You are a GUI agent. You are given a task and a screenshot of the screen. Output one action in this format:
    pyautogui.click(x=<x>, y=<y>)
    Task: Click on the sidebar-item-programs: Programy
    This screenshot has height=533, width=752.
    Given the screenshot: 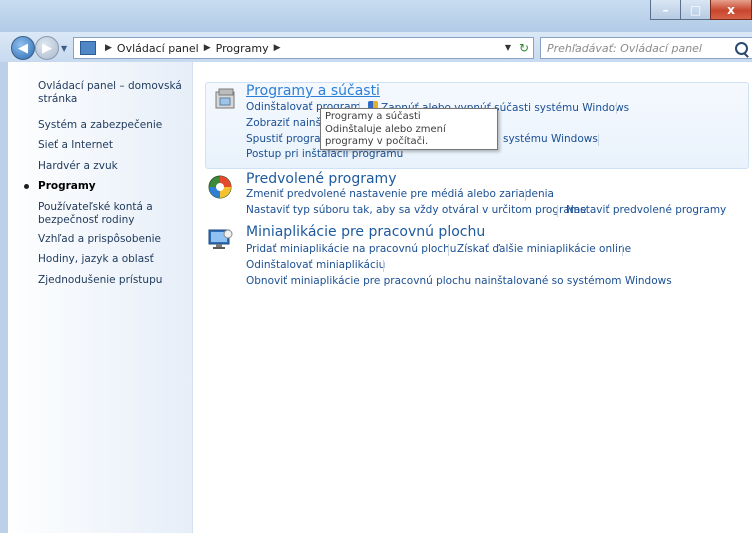 What is the action you would take?
    pyautogui.click(x=113, y=186)
    